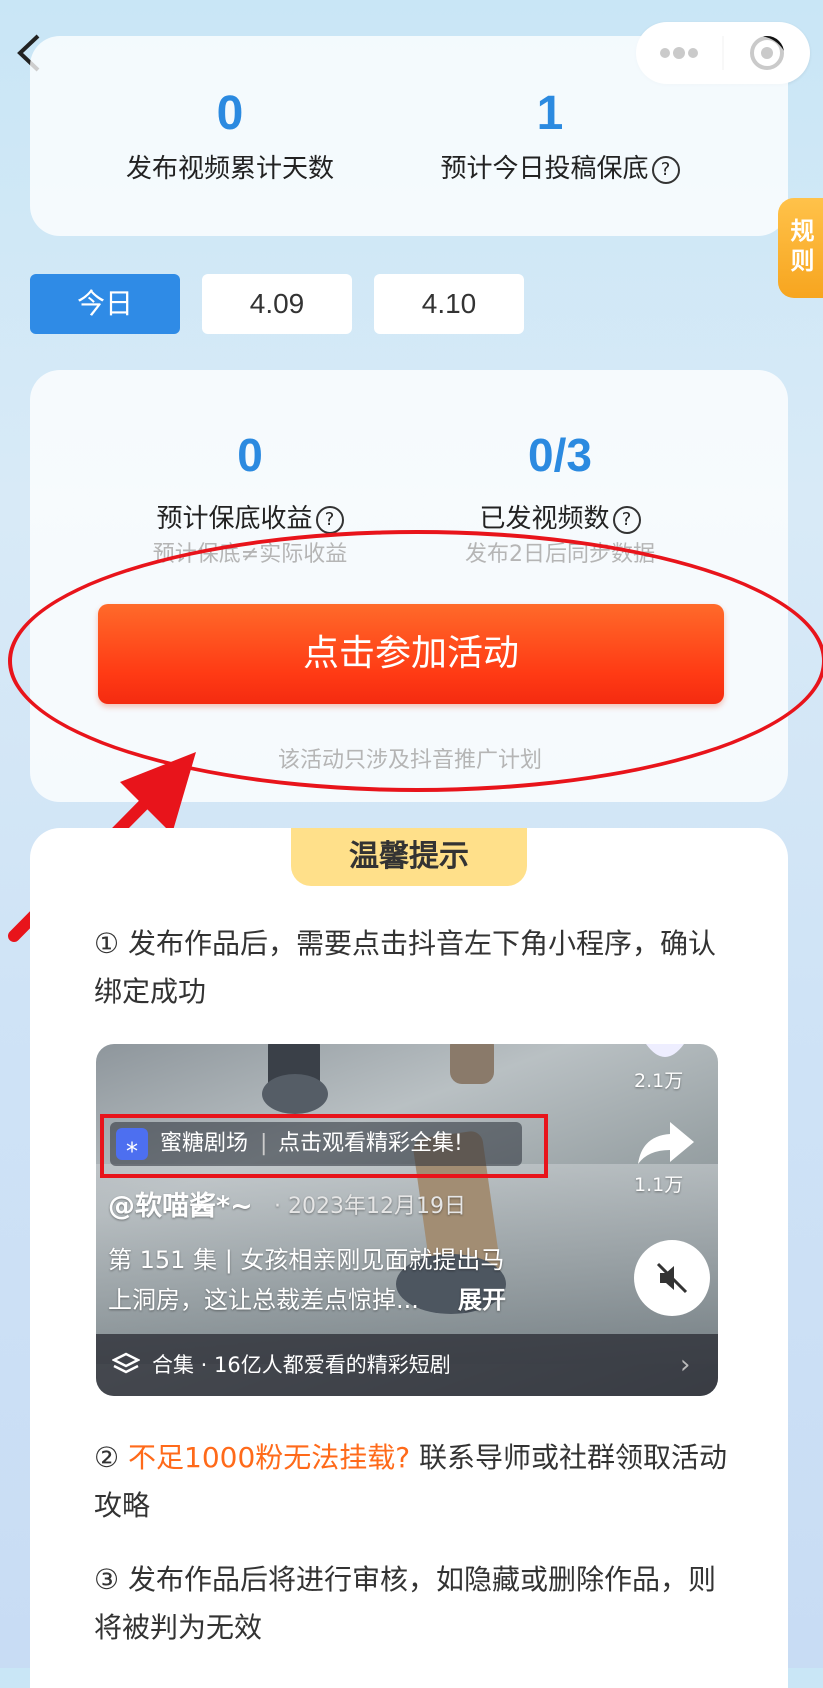 Image resolution: width=823 pixels, height=1688 pixels. Describe the element at coordinates (229, 169) in the screenshot. I see `days-label: 发布视频累计天数` at that location.